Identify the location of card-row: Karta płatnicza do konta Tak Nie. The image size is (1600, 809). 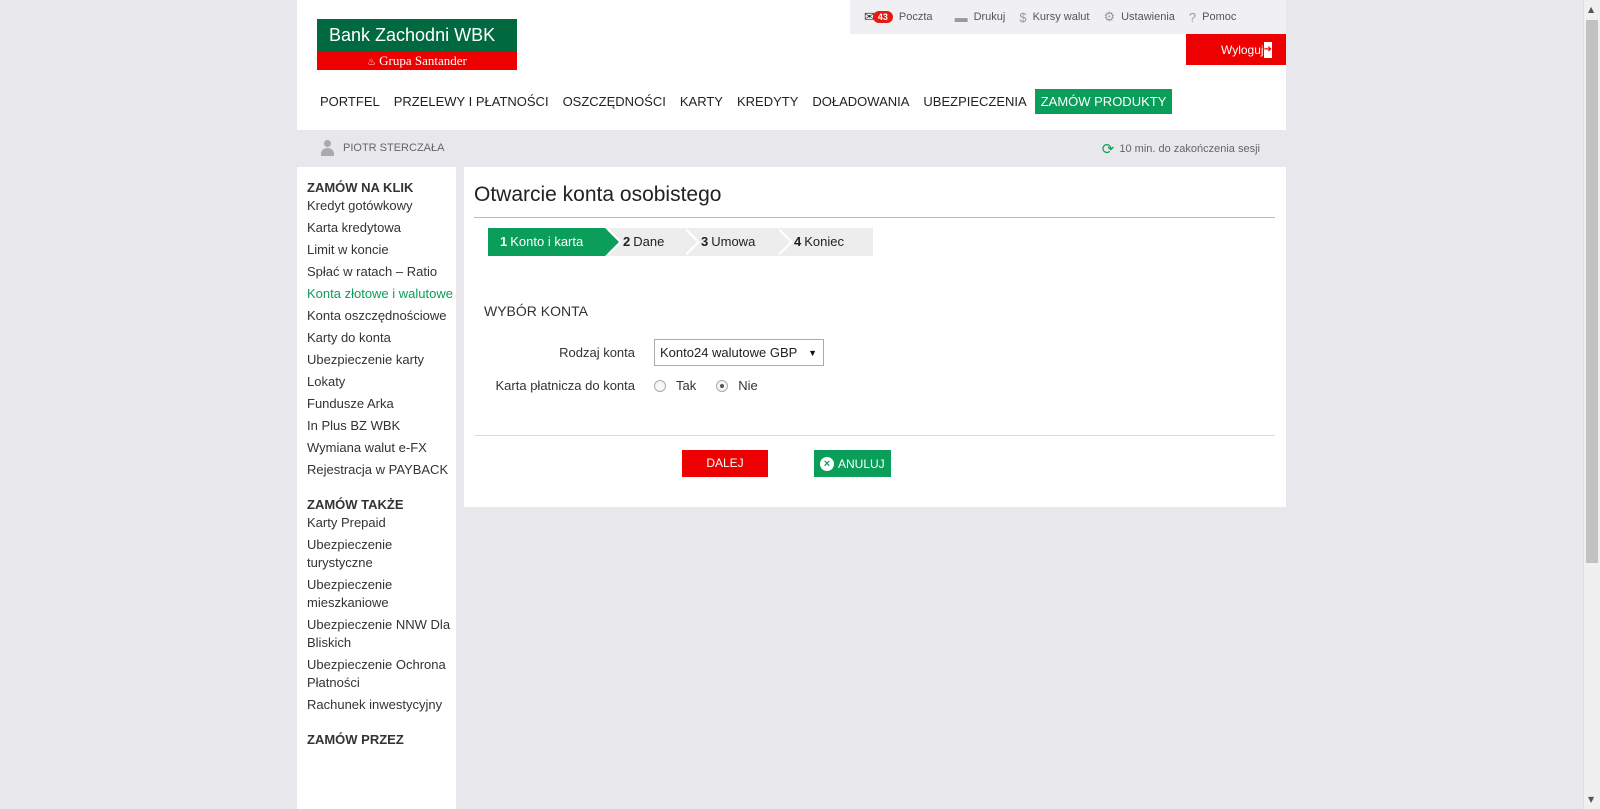
(621, 385).